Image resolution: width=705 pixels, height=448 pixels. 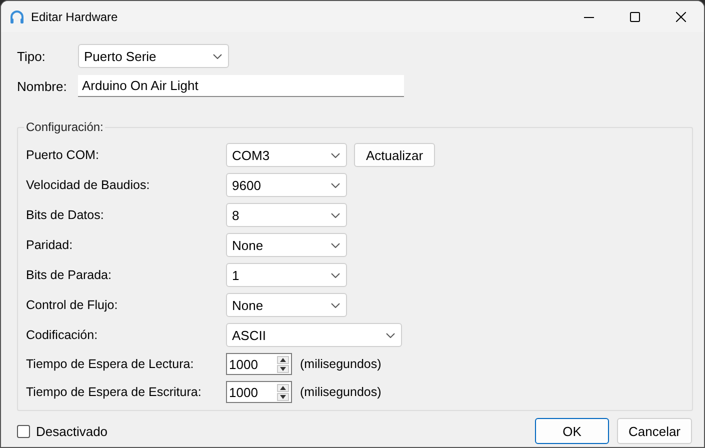 I want to click on close-icon, so click(x=681, y=17).